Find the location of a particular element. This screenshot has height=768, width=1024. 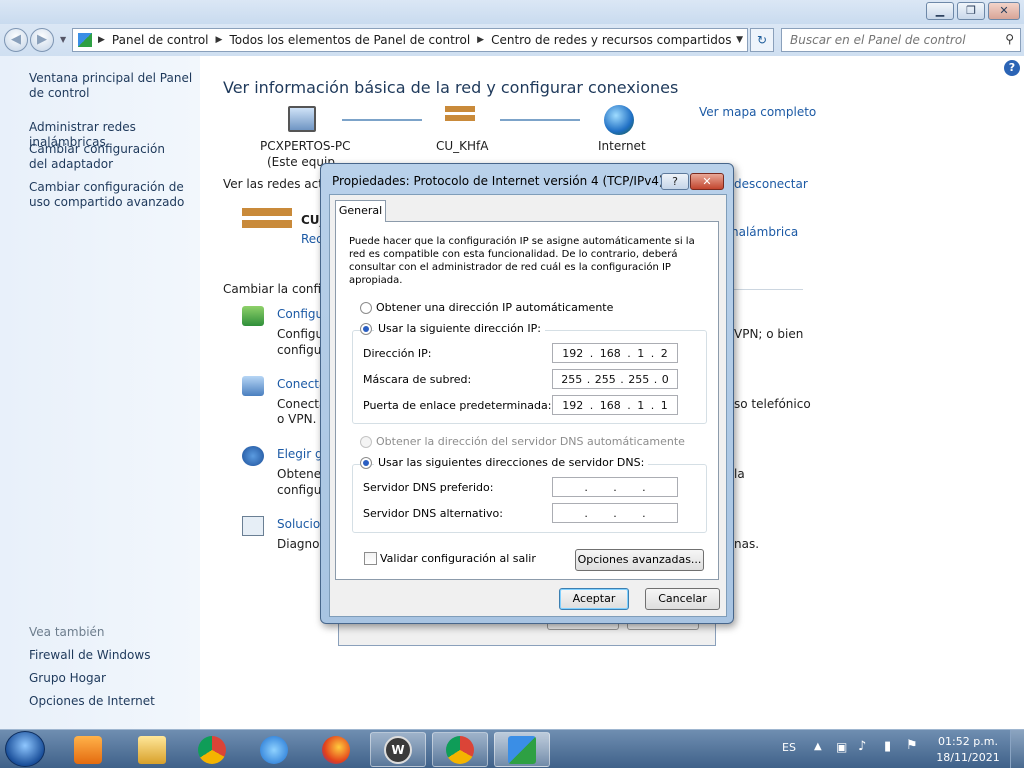

ip-auto-radio is located at coordinates (366, 308).